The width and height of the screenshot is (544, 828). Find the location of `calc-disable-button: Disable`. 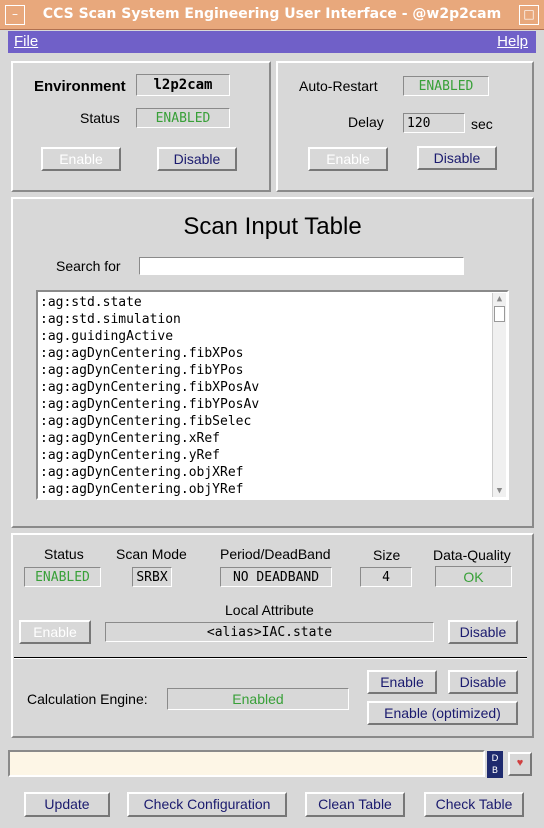

calc-disable-button: Disable is located at coordinates (483, 682).